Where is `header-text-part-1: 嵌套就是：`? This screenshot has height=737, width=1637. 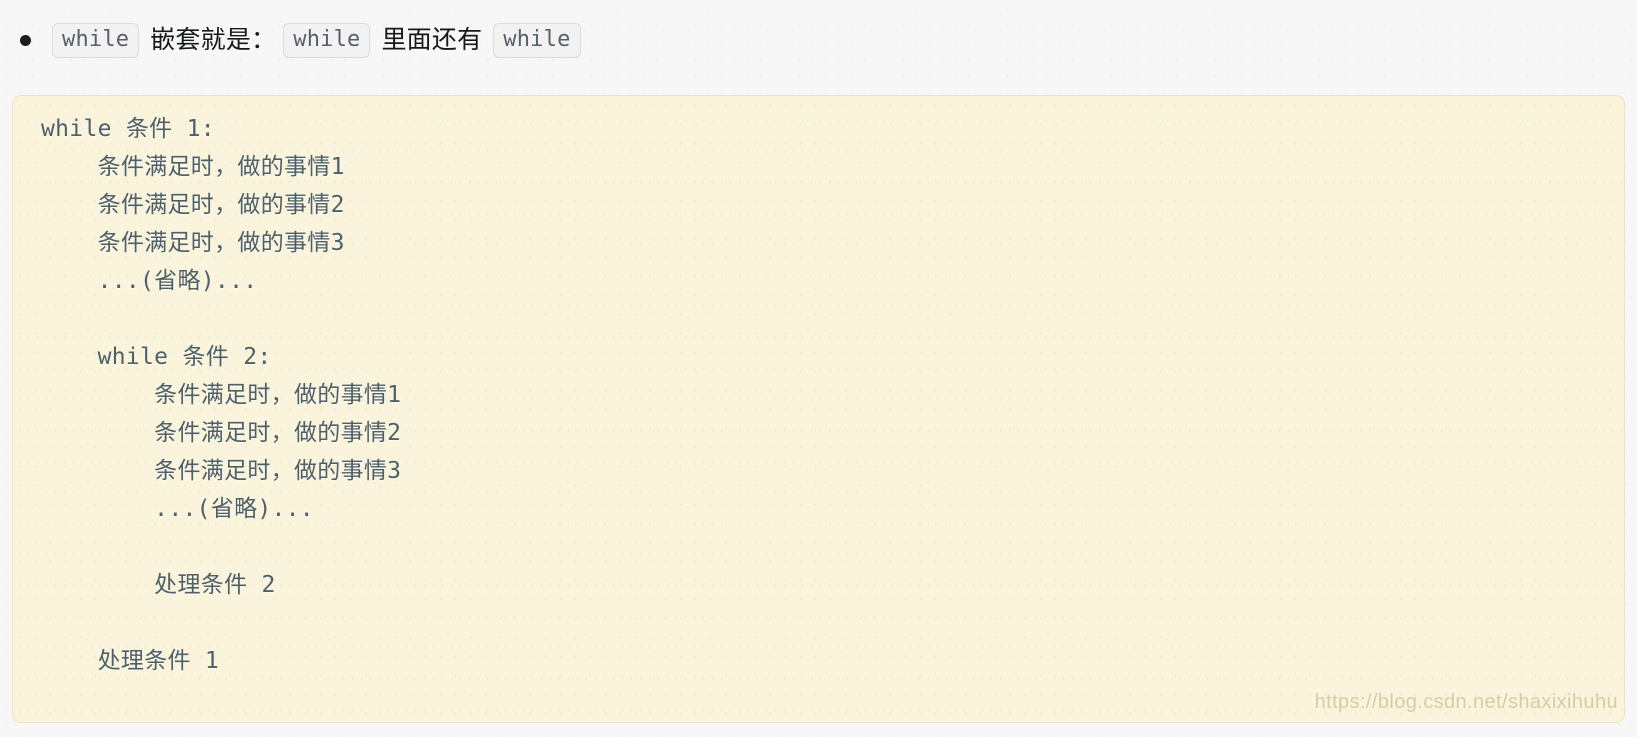 header-text-part-1: 嵌套就是： is located at coordinates (213, 39).